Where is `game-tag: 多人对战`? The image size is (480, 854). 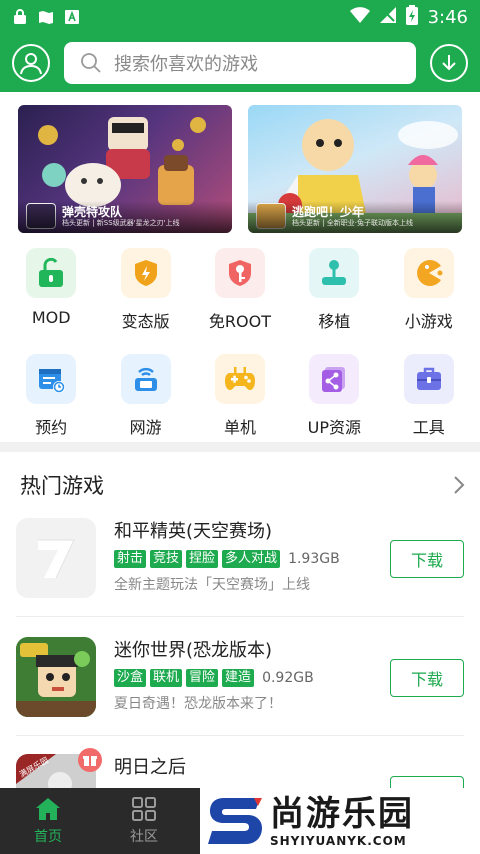 game-tag: 多人对战 is located at coordinates (251, 559).